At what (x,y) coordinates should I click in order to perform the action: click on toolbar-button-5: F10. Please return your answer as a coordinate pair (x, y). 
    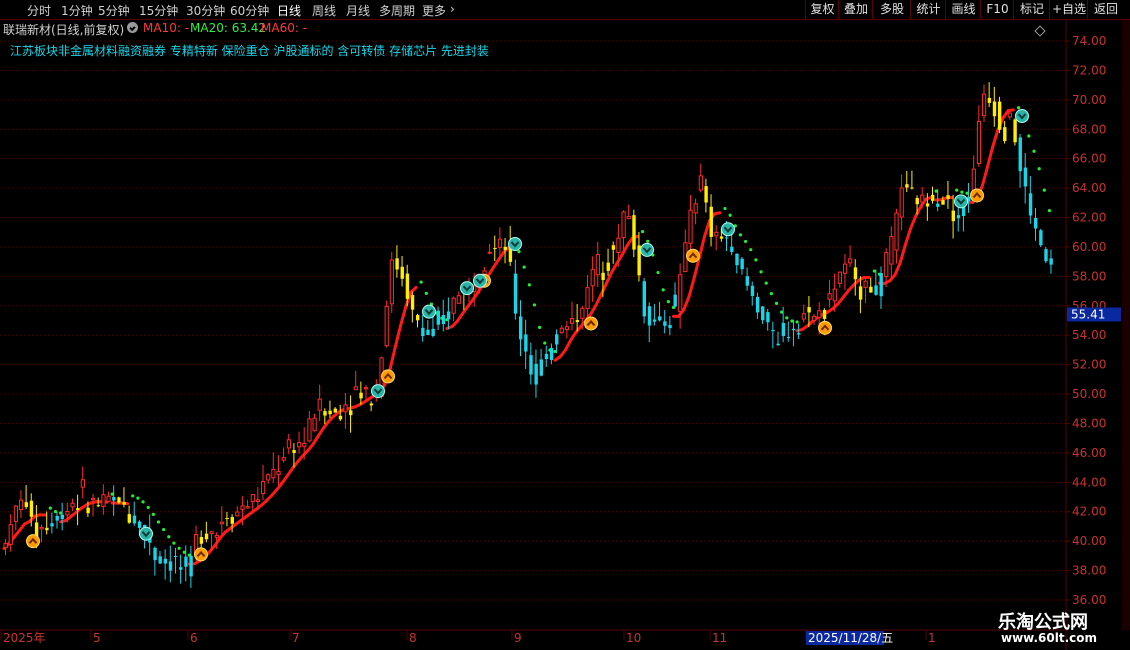
    Looking at the image, I should click on (997, 9).